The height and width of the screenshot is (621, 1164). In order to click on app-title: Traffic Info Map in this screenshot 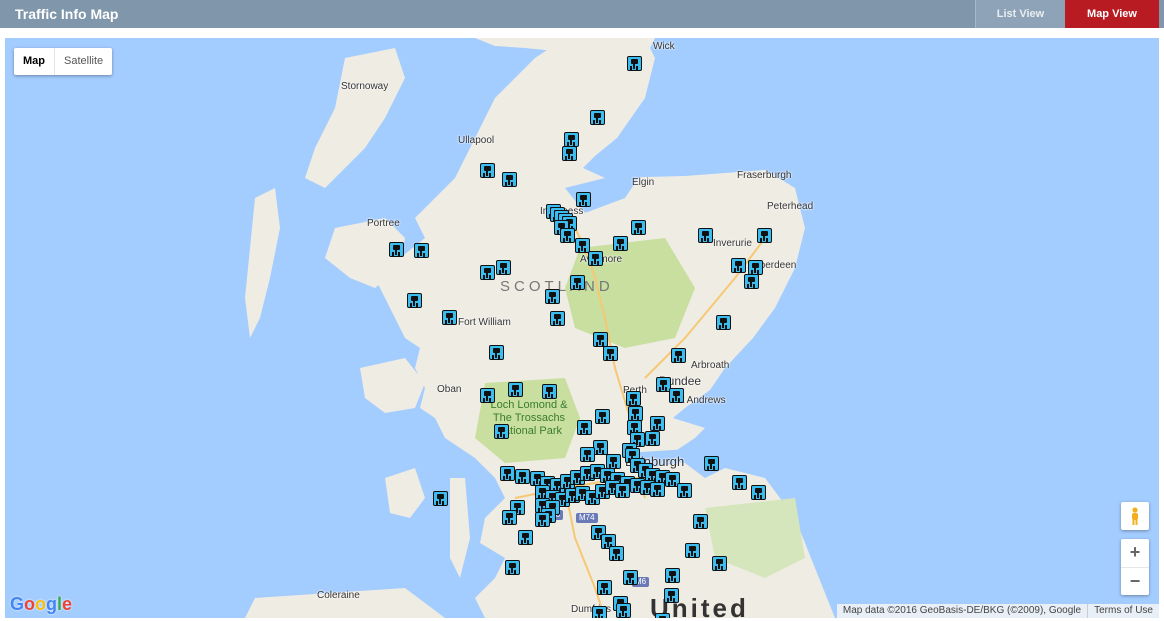, I will do `click(67, 14)`.